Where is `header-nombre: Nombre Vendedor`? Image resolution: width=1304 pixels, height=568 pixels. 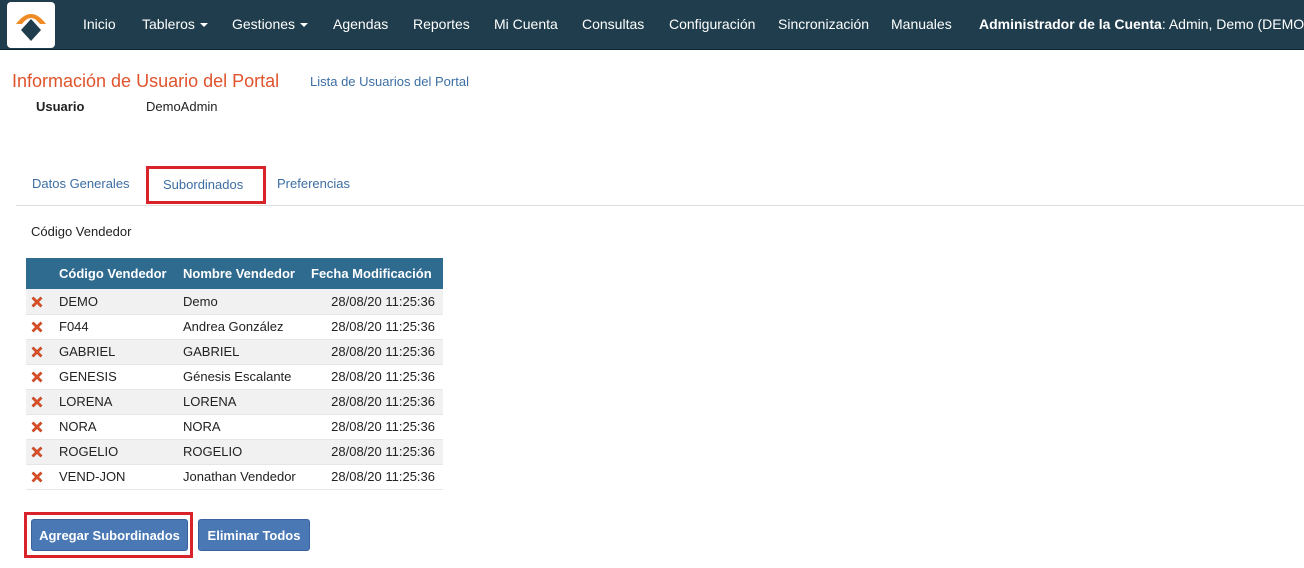
header-nombre: Nombre Vendedor is located at coordinates (241, 273).